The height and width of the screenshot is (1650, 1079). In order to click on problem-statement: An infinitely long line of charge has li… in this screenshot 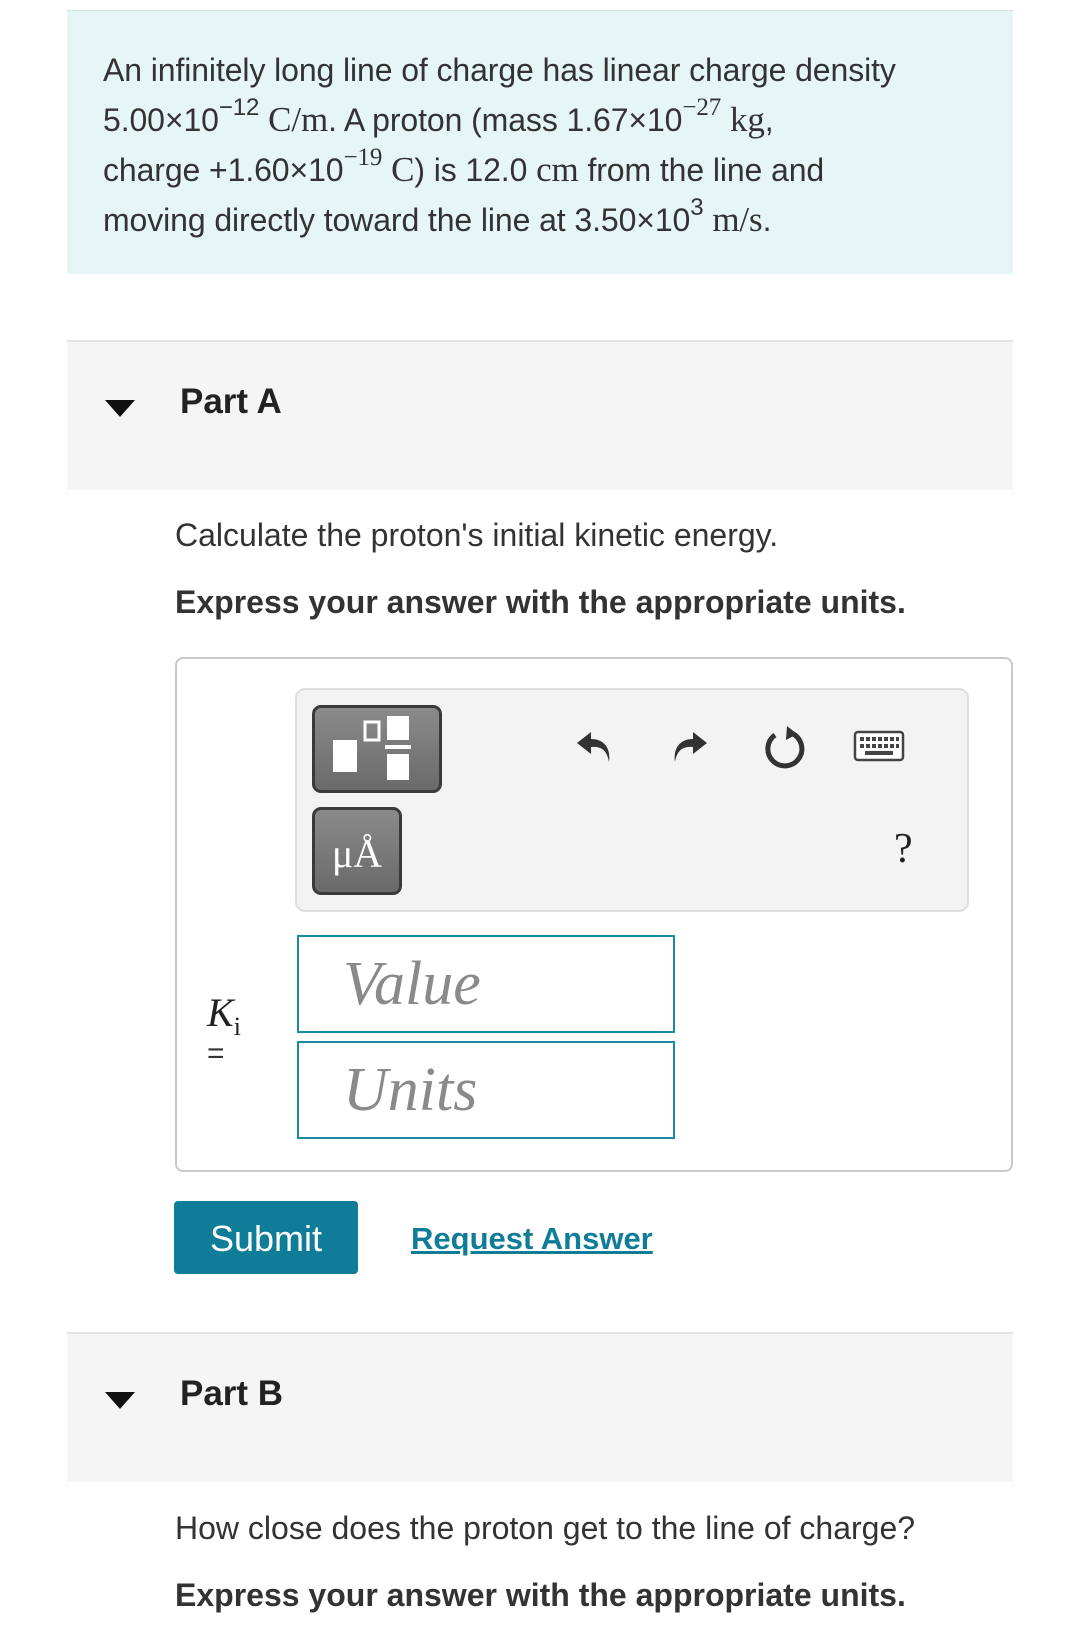, I will do `click(540, 142)`.